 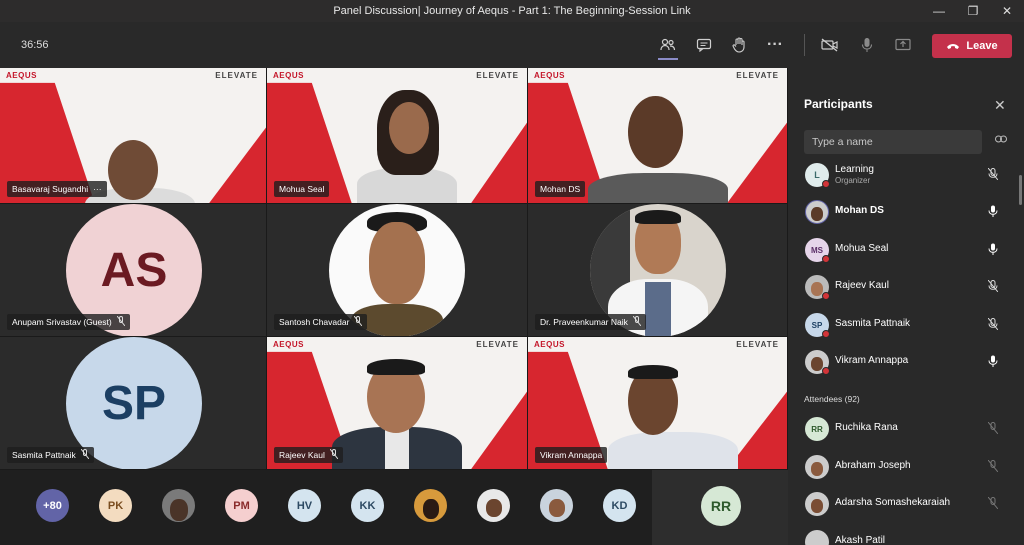 I want to click on minimize-button: —, so click(x=939, y=11).